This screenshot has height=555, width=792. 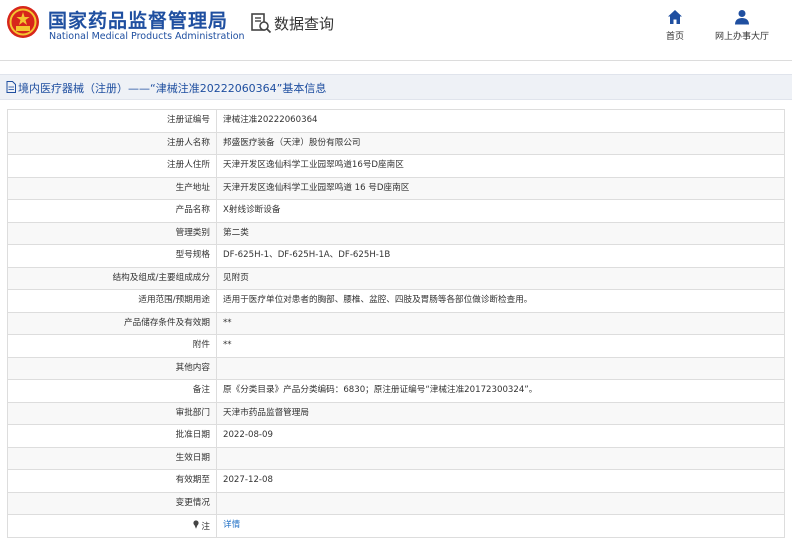 What do you see at coordinates (205, 526) in the screenshot?
I see `note-label: 注` at bounding box center [205, 526].